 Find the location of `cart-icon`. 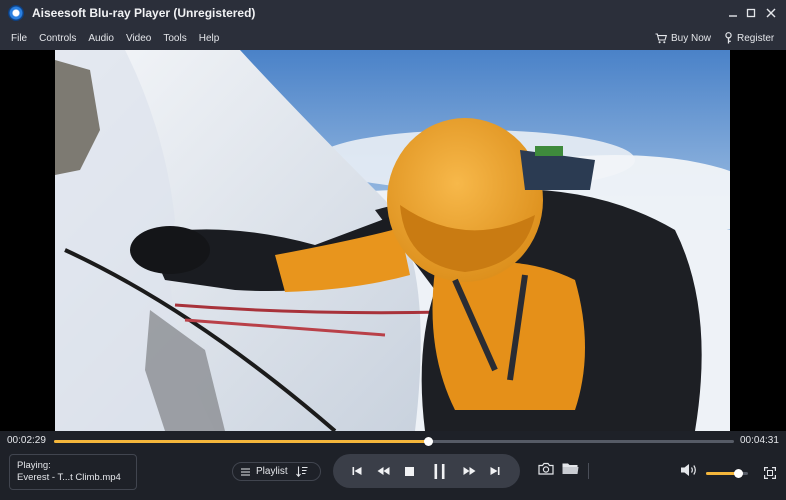

cart-icon is located at coordinates (661, 37).